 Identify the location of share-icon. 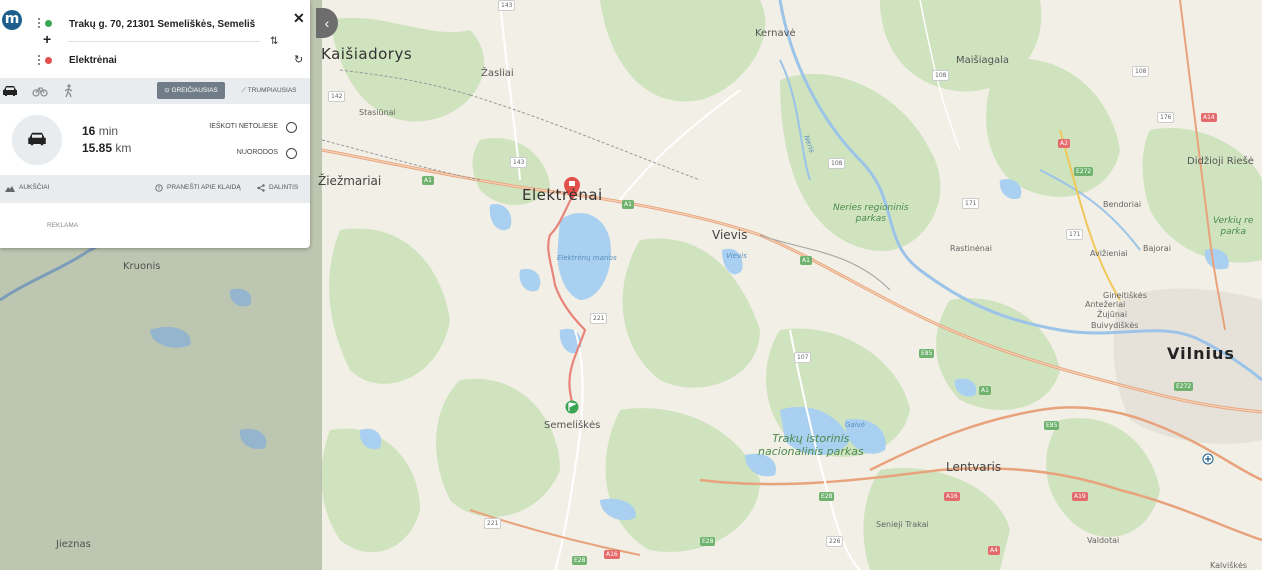
(261, 188).